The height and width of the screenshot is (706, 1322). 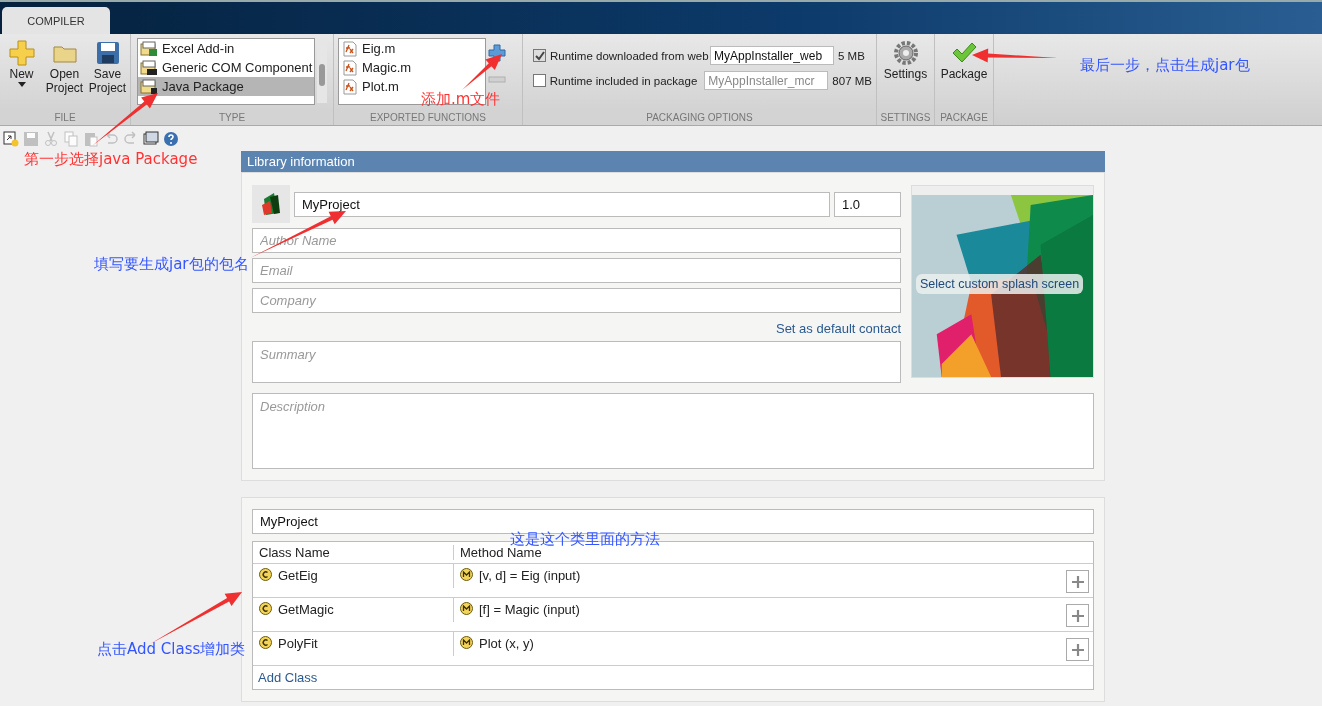 I want to click on section-label: TYPE, so click(x=232, y=118).